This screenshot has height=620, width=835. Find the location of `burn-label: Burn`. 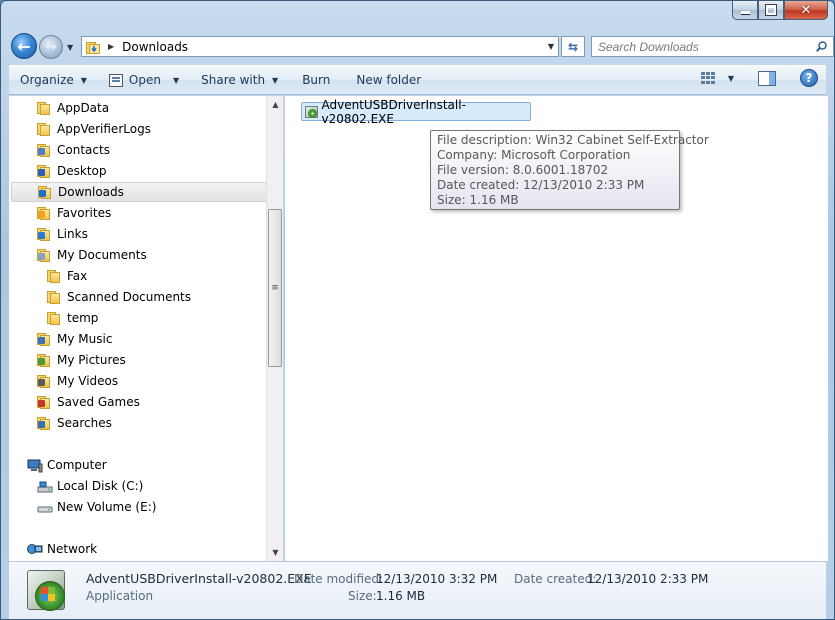

burn-label: Burn is located at coordinates (316, 80).